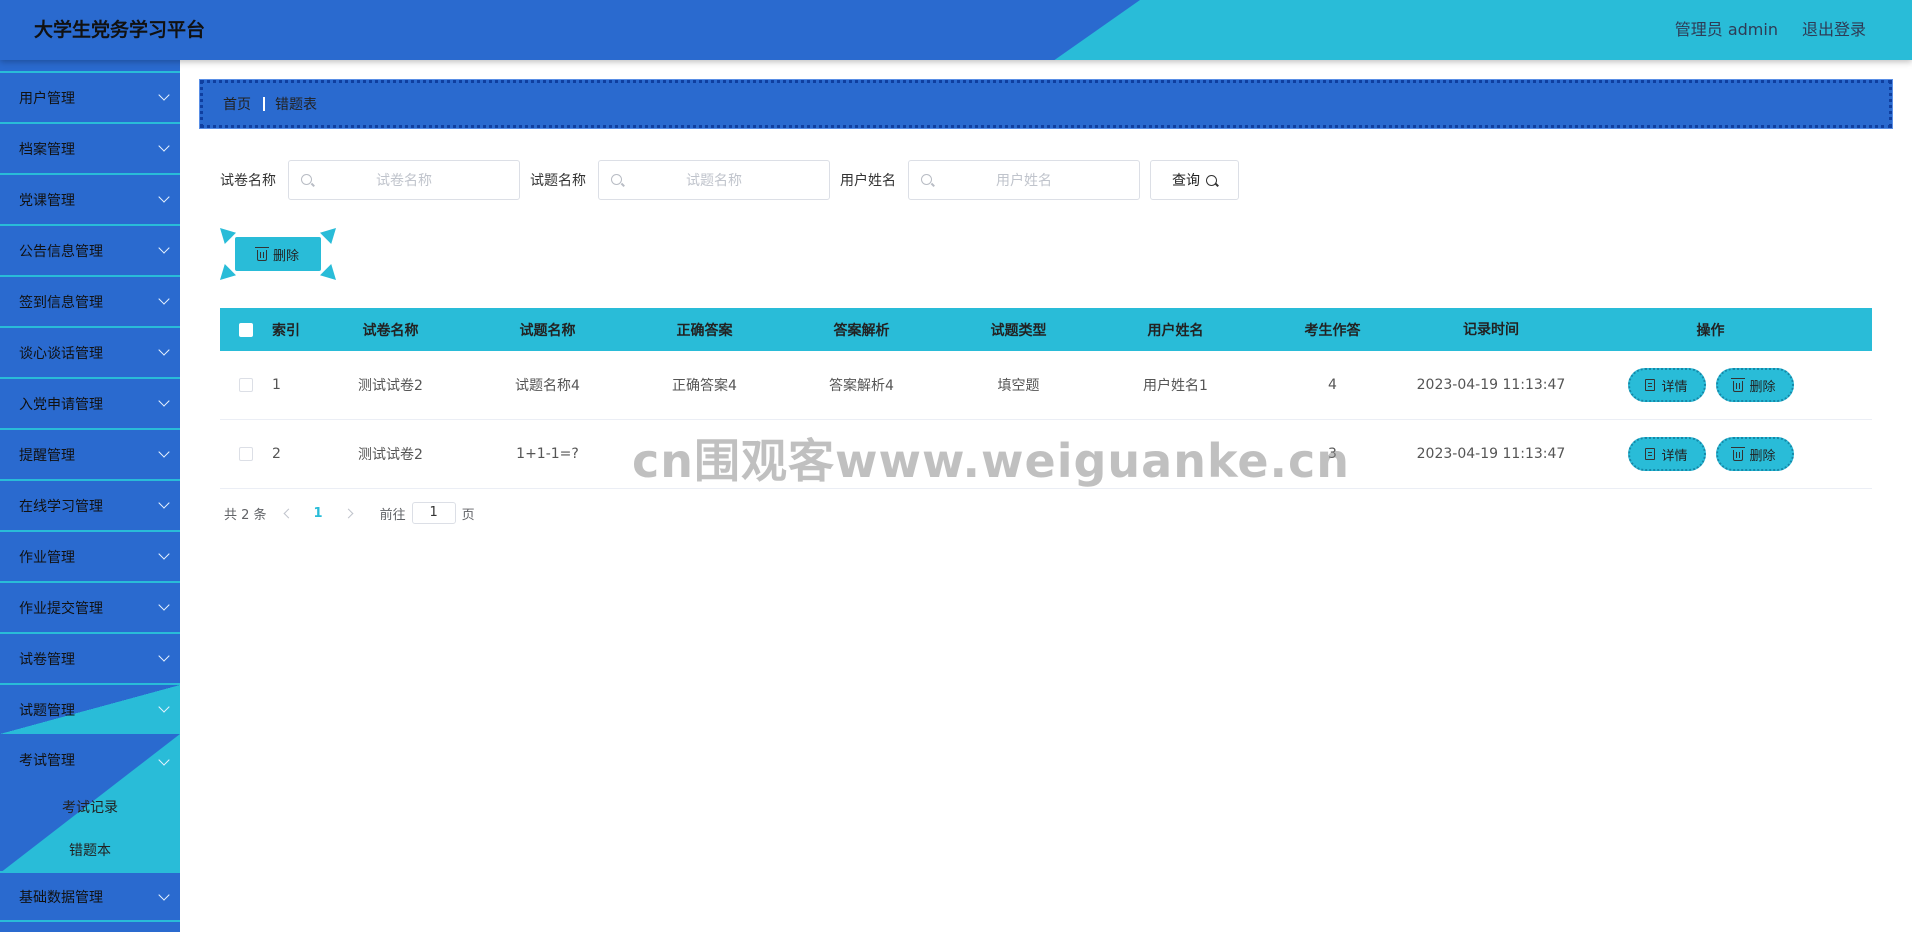 This screenshot has width=1912, height=932. I want to click on sidebar-item-label: 用户管理, so click(47, 98).